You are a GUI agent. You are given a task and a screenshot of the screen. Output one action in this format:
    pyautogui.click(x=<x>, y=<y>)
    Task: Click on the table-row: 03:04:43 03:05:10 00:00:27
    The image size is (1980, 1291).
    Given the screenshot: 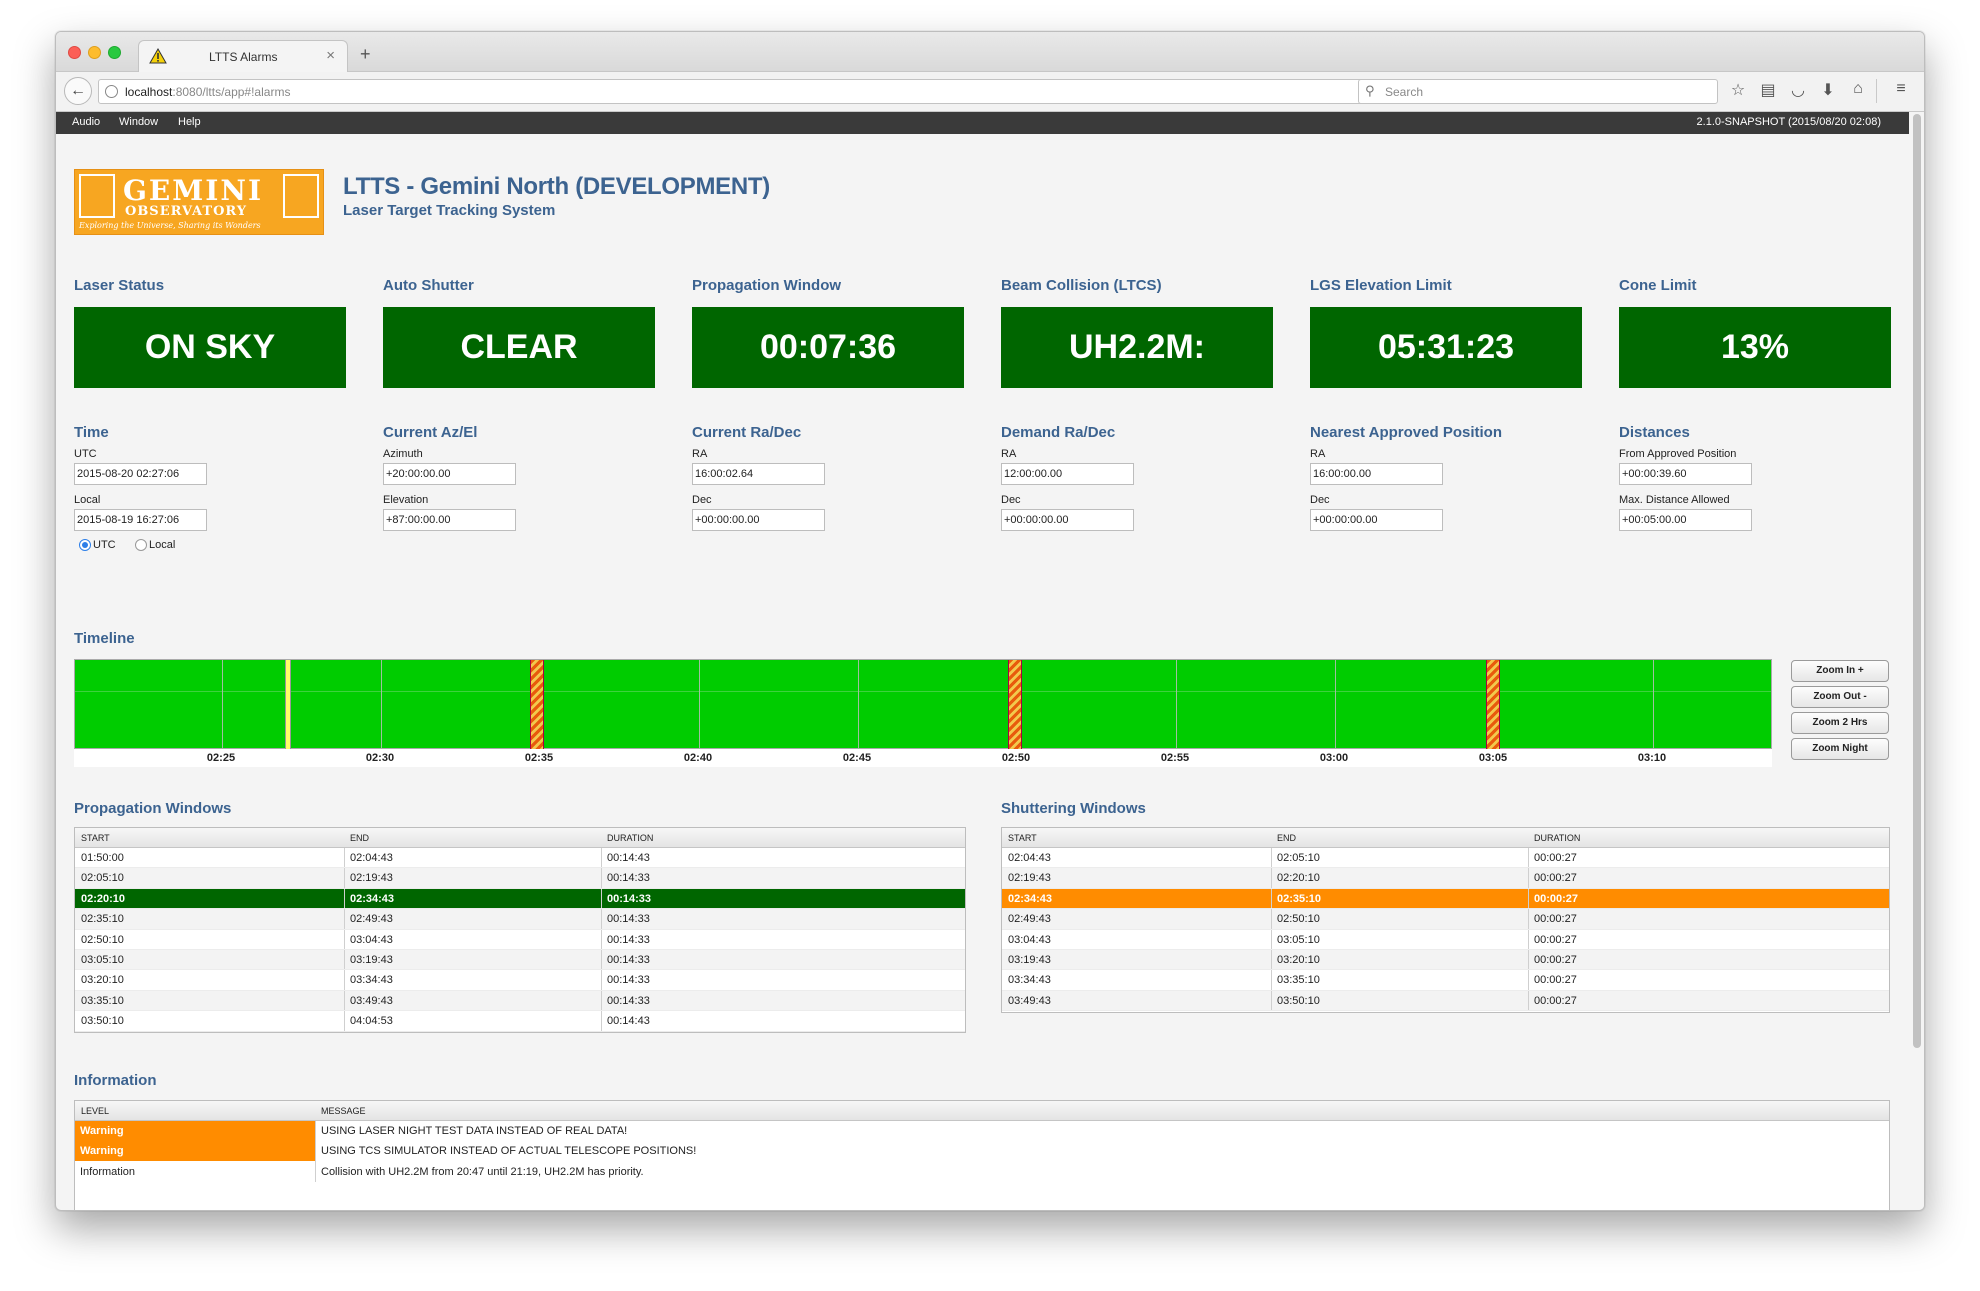 What is the action you would take?
    pyautogui.click(x=1445, y=939)
    